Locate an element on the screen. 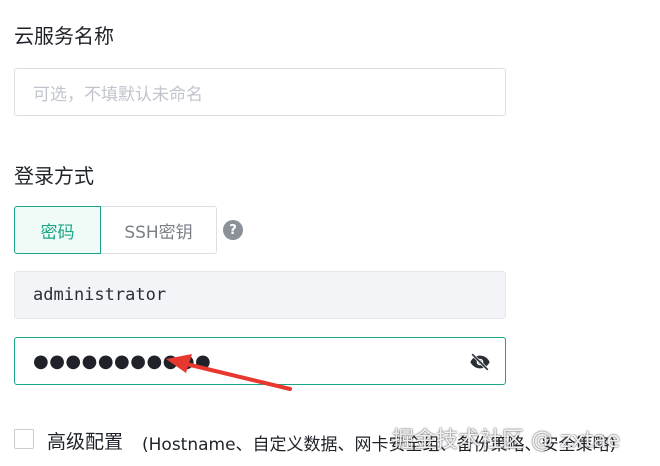  username-value: administrator is located at coordinates (100, 295).